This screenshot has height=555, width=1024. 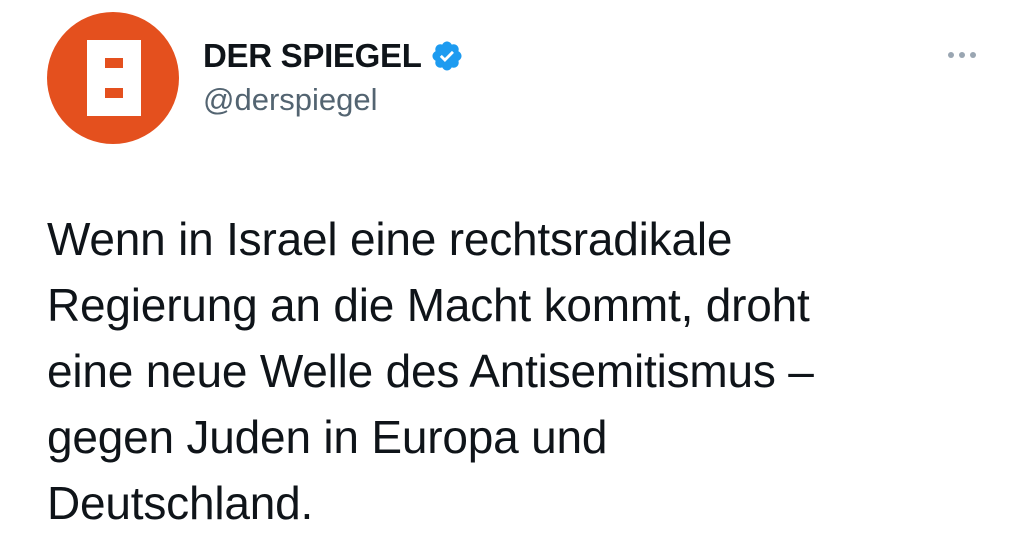 What do you see at coordinates (447, 56) in the screenshot?
I see `verified-badge-icon` at bounding box center [447, 56].